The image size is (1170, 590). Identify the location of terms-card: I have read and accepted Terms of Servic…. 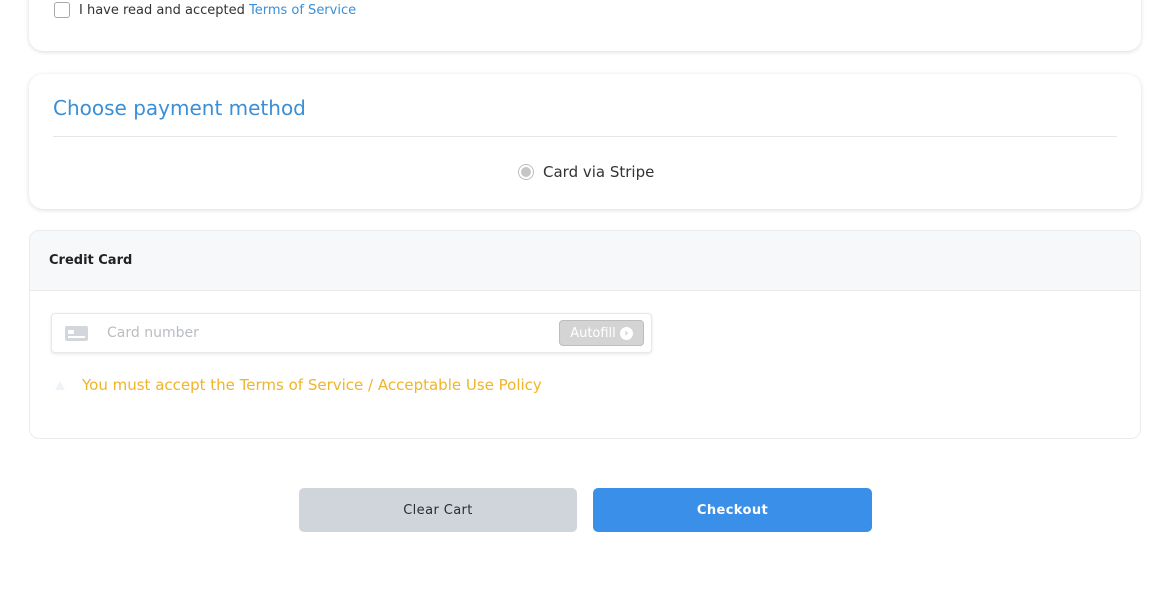
(585, 25).